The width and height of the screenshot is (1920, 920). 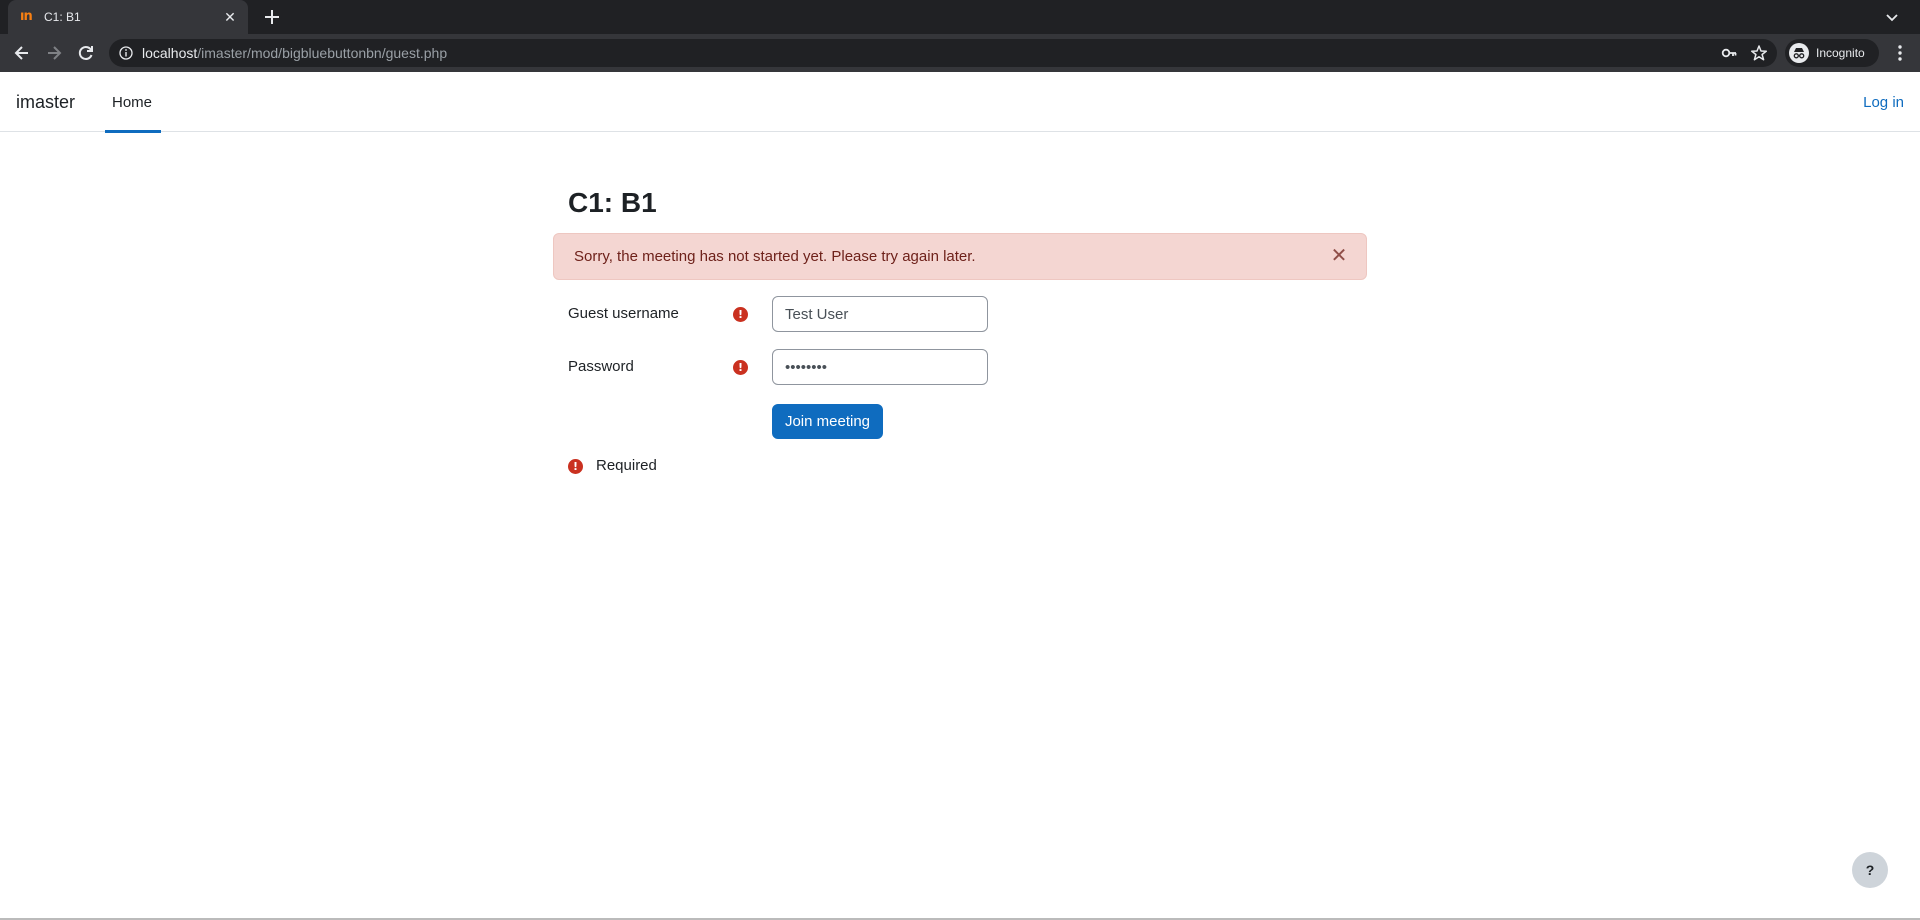 I want to click on password-input, so click(x=880, y=367).